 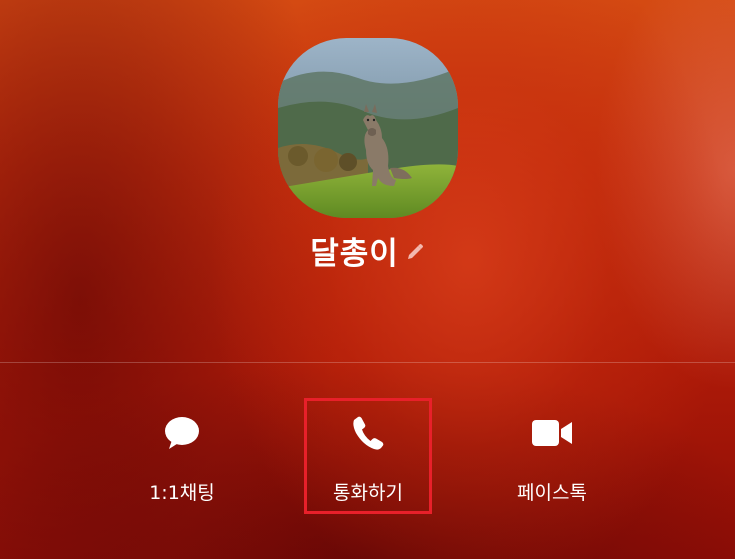 I want to click on phone-icon, so click(x=368, y=433).